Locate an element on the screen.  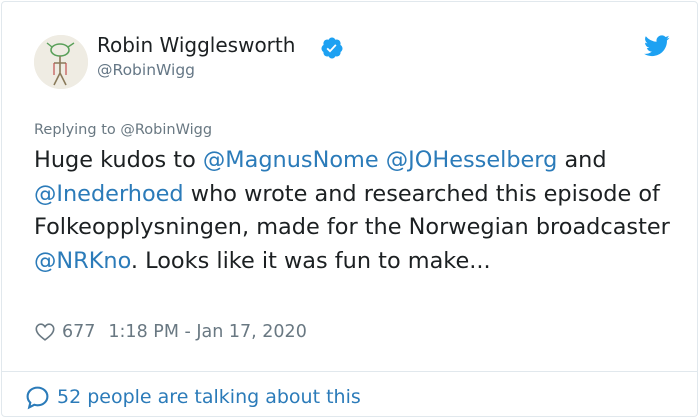
like-count: 677 is located at coordinates (79, 332).